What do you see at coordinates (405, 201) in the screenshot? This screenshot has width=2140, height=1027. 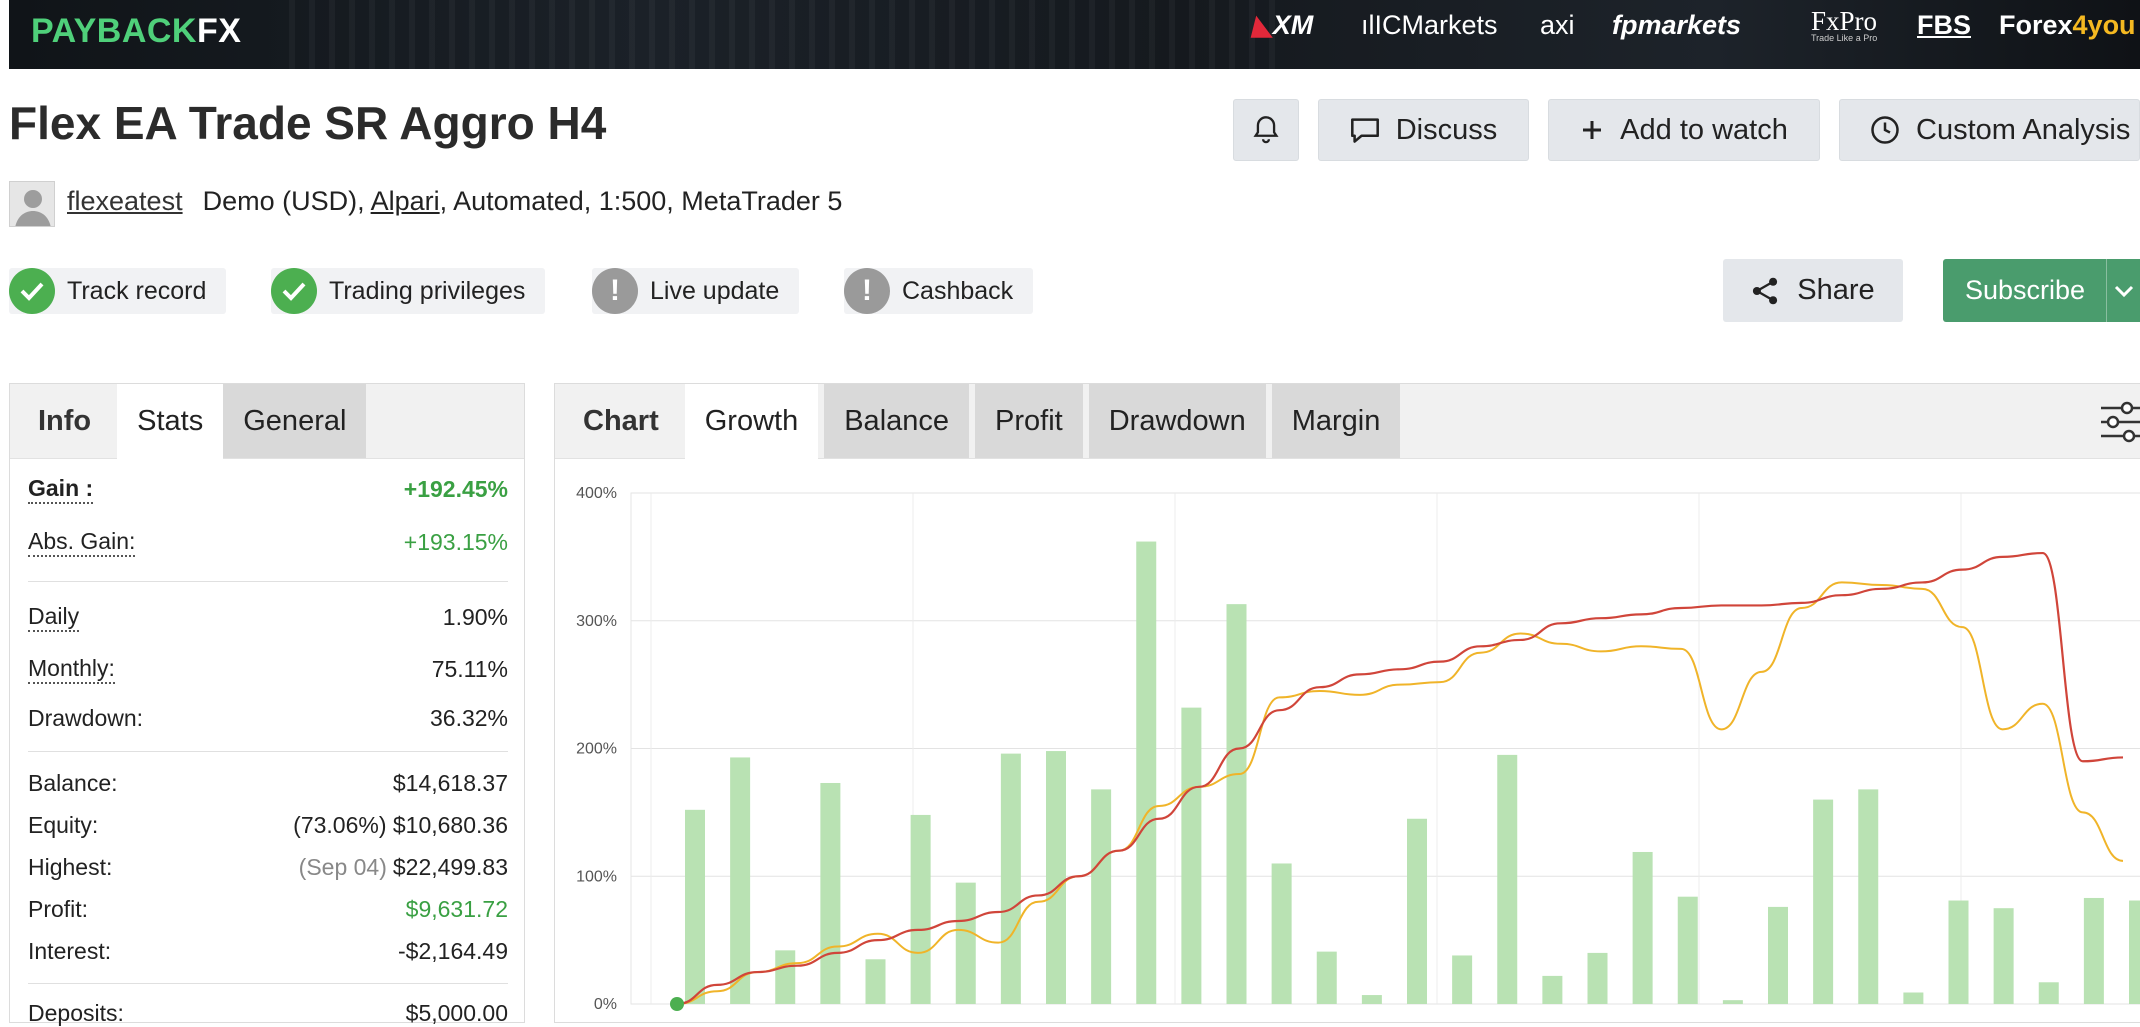 I see `broker-link: Alpari` at bounding box center [405, 201].